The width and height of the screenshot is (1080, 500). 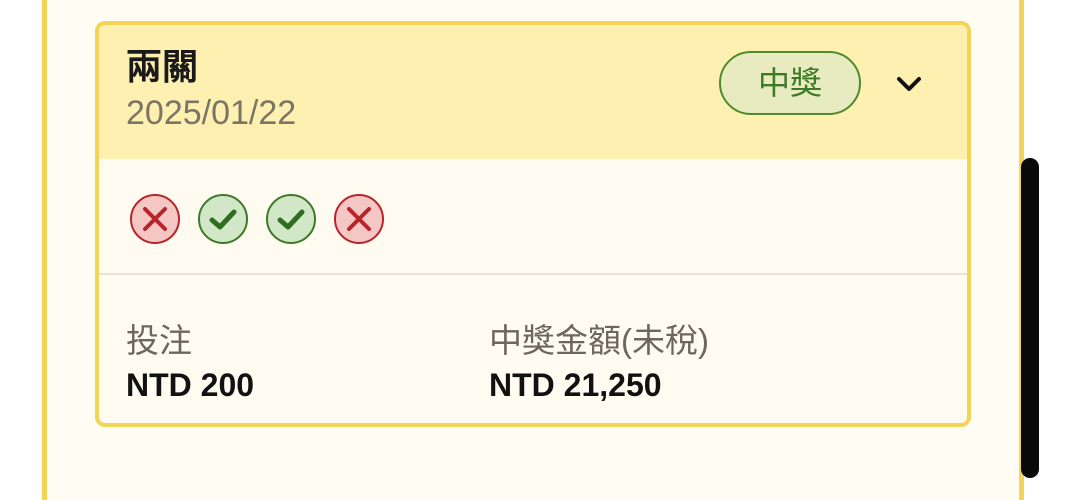 What do you see at coordinates (599, 340) in the screenshot?
I see `prize-amount-label: 中獎金額(未稅)` at bounding box center [599, 340].